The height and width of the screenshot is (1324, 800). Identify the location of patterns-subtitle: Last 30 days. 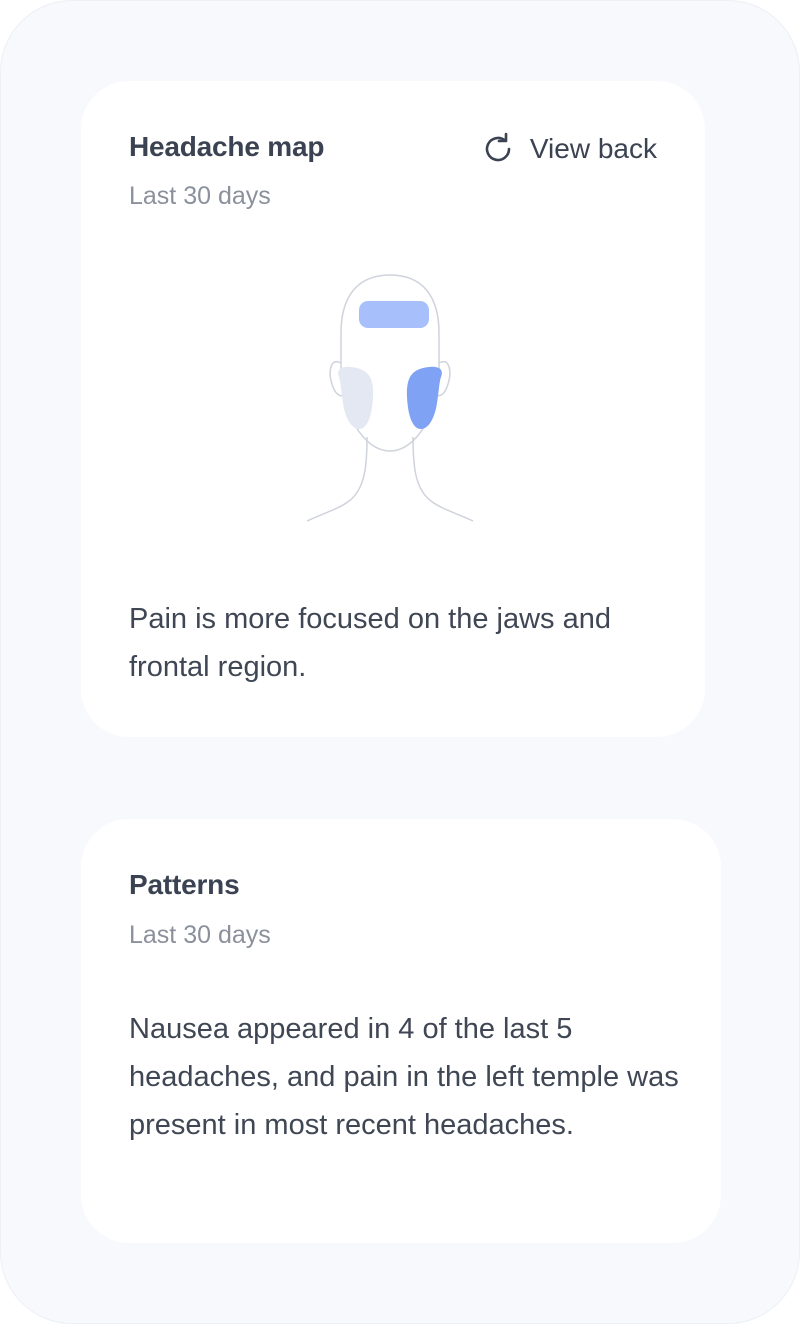
(200, 935).